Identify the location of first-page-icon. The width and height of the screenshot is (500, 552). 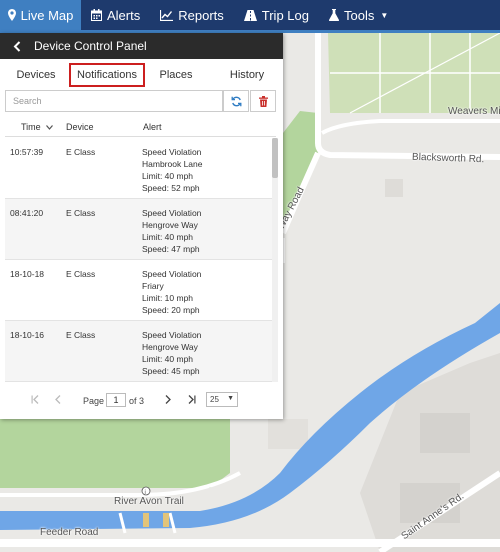
(35, 399).